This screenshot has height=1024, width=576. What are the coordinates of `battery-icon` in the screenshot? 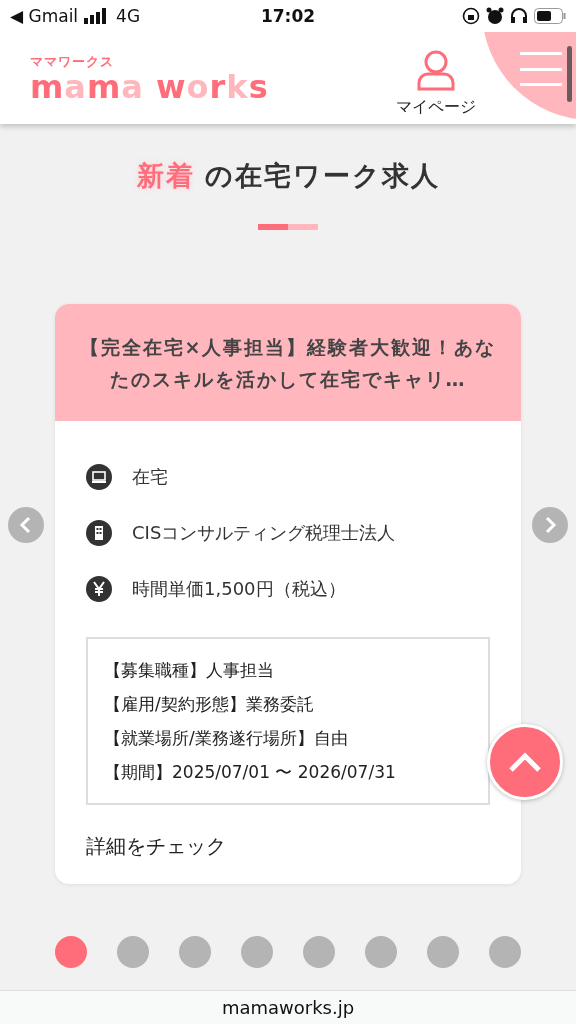 It's located at (550, 16).